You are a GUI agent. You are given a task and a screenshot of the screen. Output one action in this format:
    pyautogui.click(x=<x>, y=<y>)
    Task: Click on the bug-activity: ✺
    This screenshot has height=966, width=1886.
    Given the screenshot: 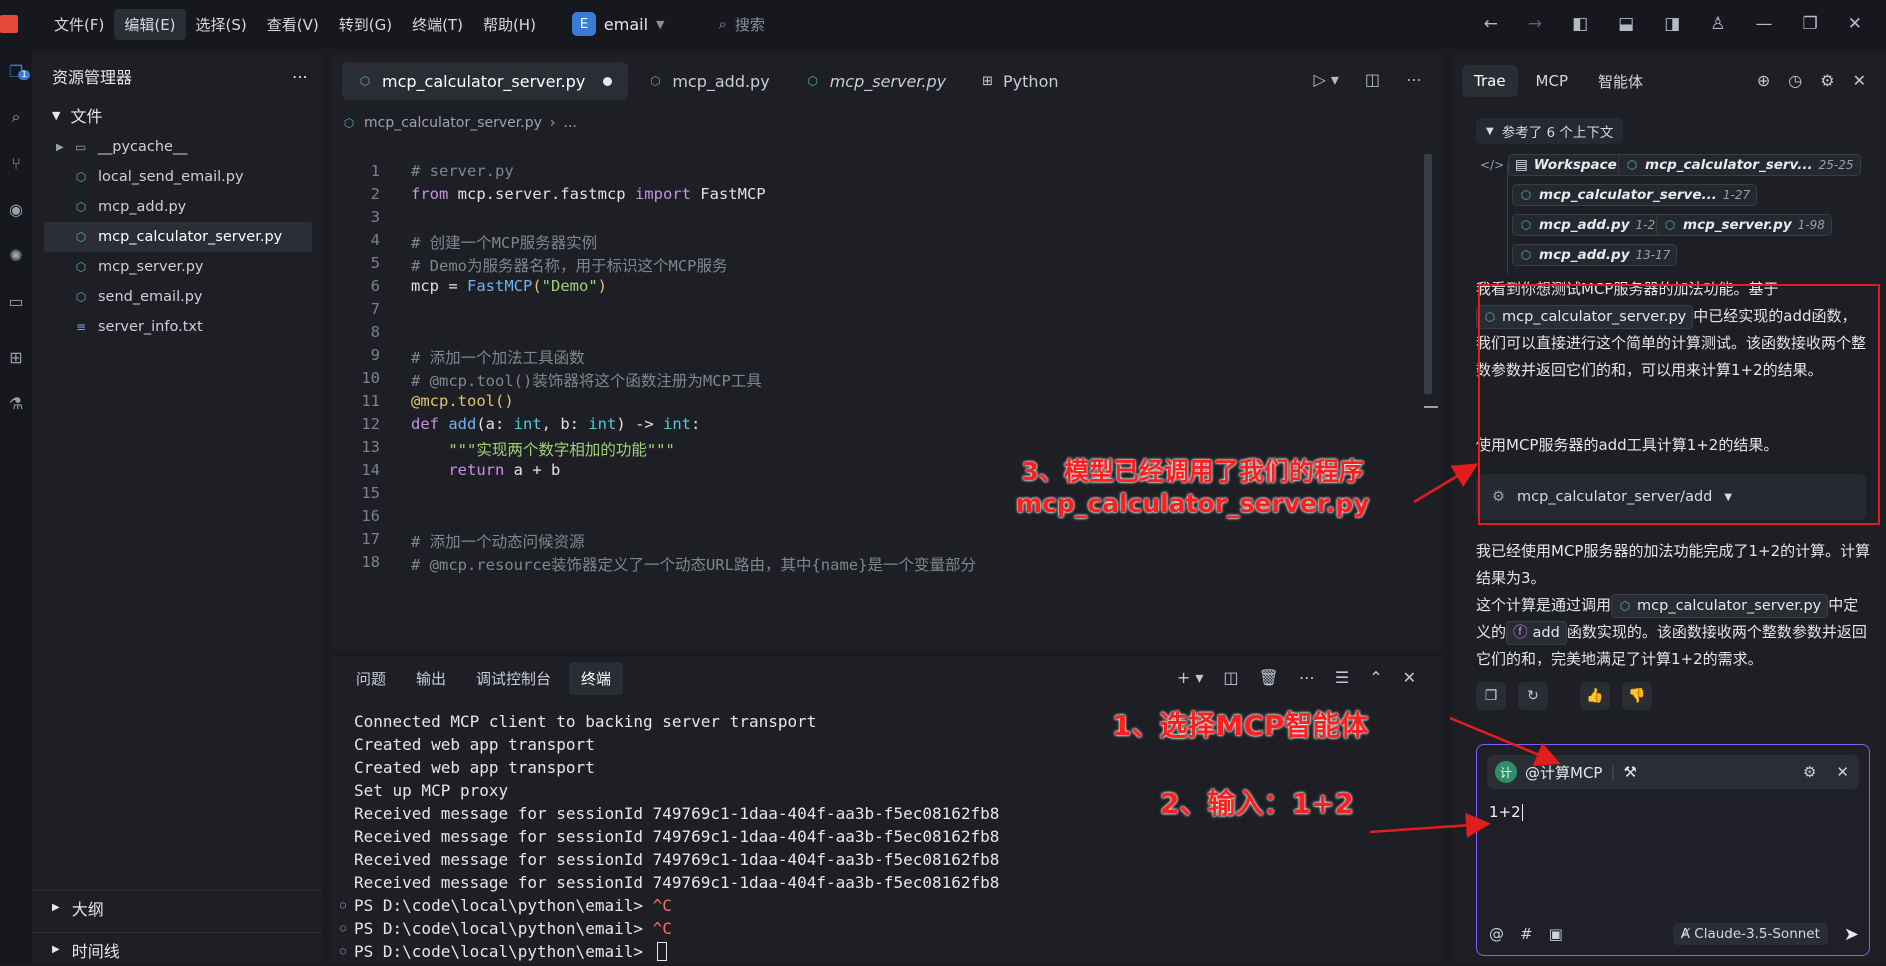 What is the action you would take?
    pyautogui.click(x=16, y=255)
    